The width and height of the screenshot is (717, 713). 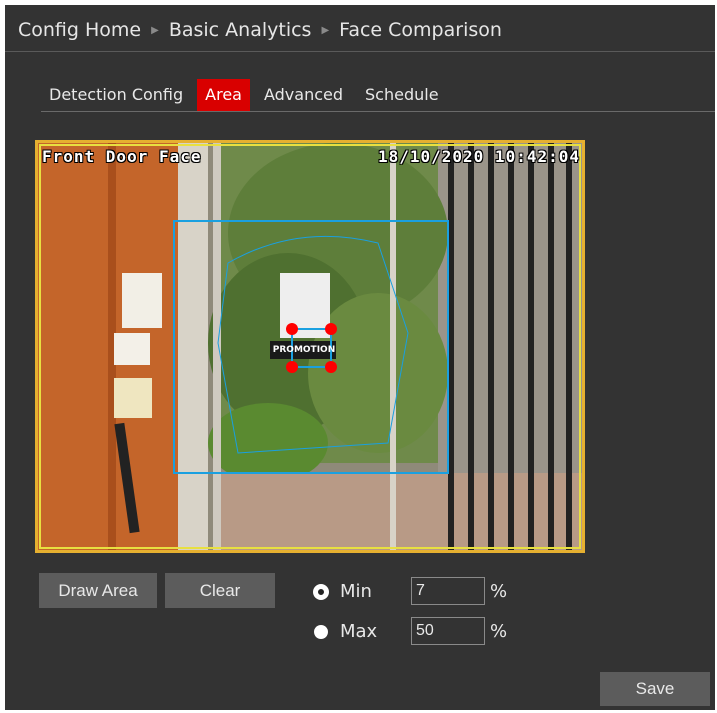 I want to click on max-label: Max, so click(x=359, y=631).